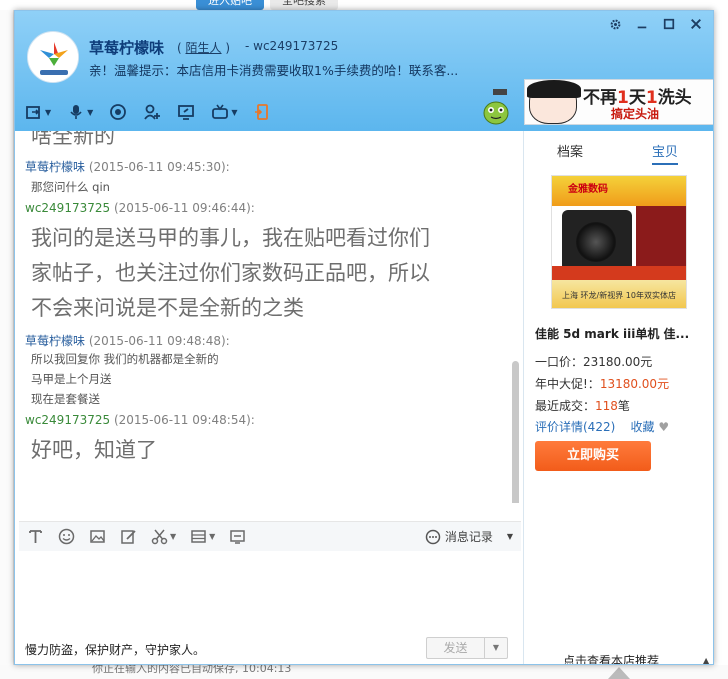 This screenshot has width=728, height=679. What do you see at coordinates (523, 397) in the screenshot?
I see `panel-divider` at bounding box center [523, 397].